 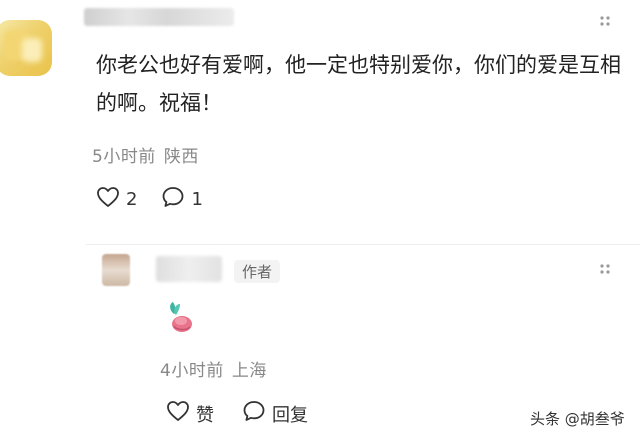 What do you see at coordinates (180, 317) in the screenshot?
I see `rose-sticker-icon` at bounding box center [180, 317].